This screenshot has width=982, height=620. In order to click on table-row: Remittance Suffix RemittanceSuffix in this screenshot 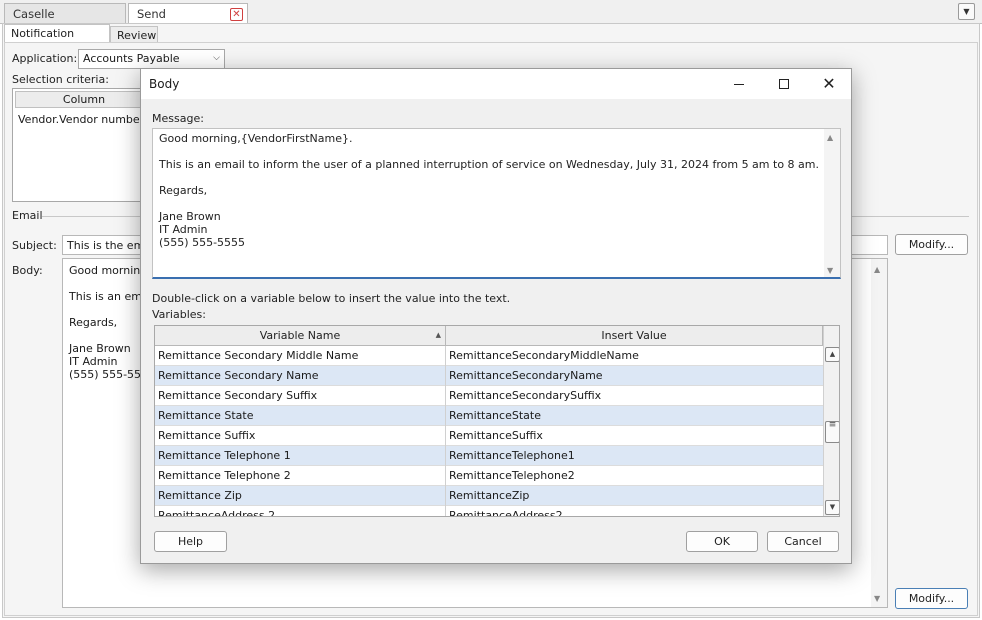, I will do `click(489, 436)`.